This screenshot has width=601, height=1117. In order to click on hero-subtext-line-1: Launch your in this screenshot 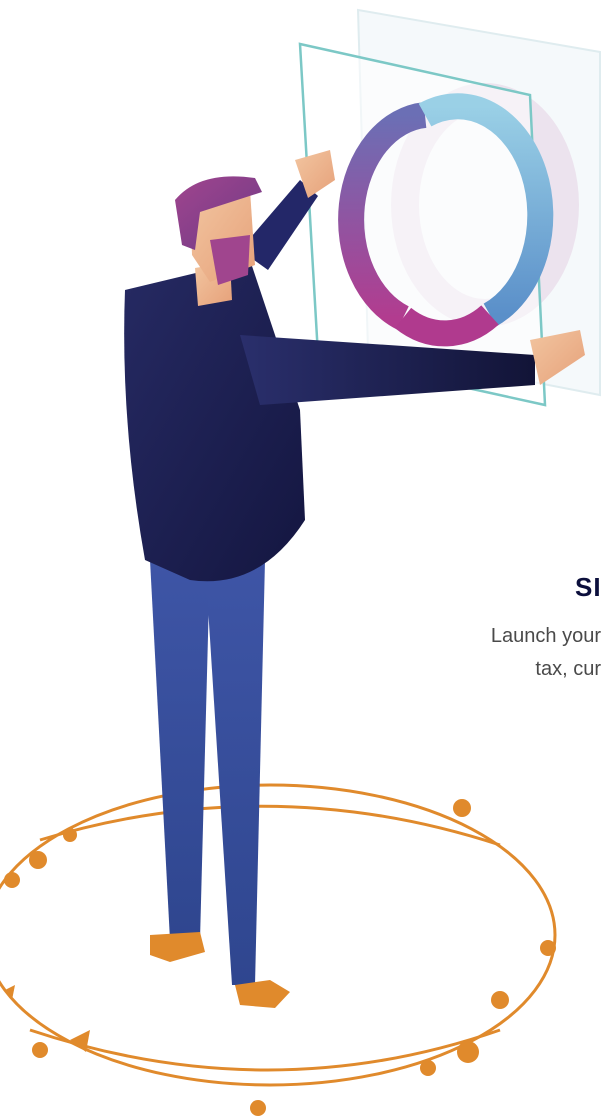, I will do `click(545, 636)`.